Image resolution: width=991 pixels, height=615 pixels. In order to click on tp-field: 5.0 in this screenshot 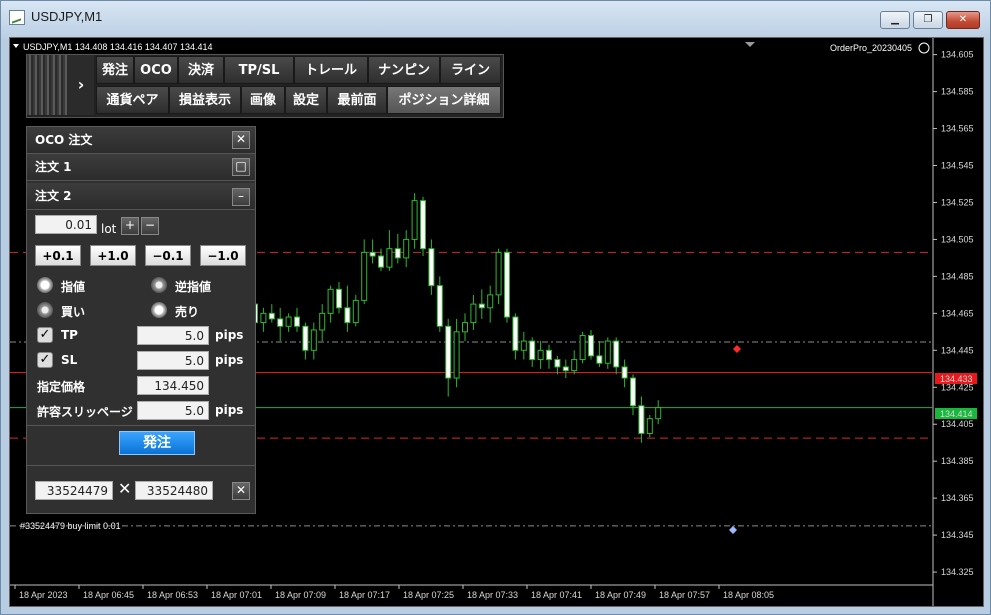, I will do `click(173, 335)`.